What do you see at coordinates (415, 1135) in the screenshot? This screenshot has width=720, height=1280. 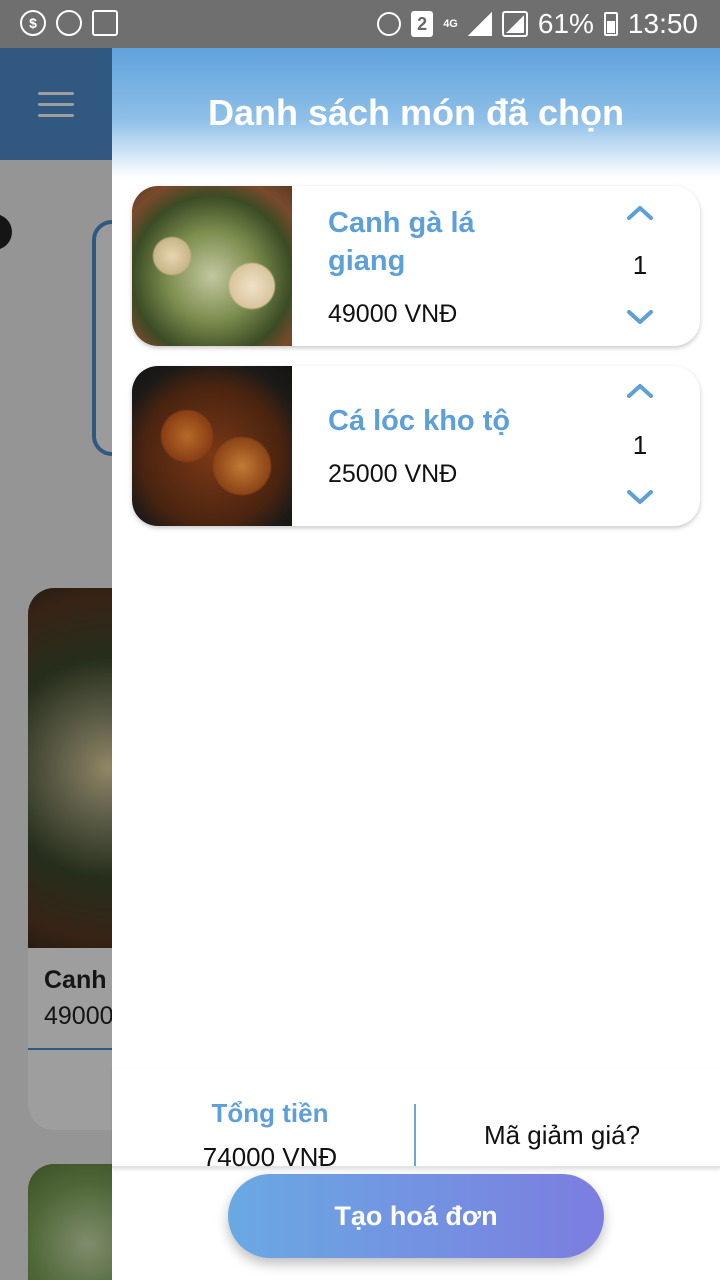 I see `summary-divider` at bounding box center [415, 1135].